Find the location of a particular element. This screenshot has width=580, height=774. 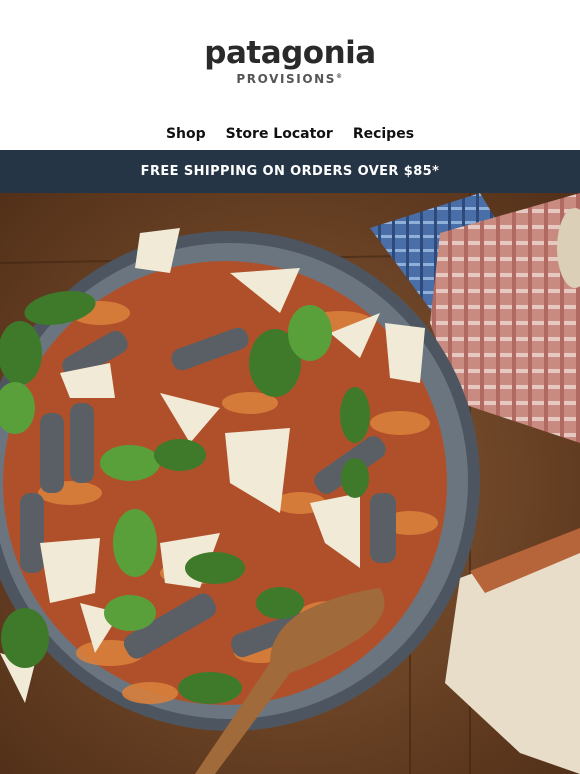

nav-item-store-locator: Store Locator is located at coordinates (279, 134).